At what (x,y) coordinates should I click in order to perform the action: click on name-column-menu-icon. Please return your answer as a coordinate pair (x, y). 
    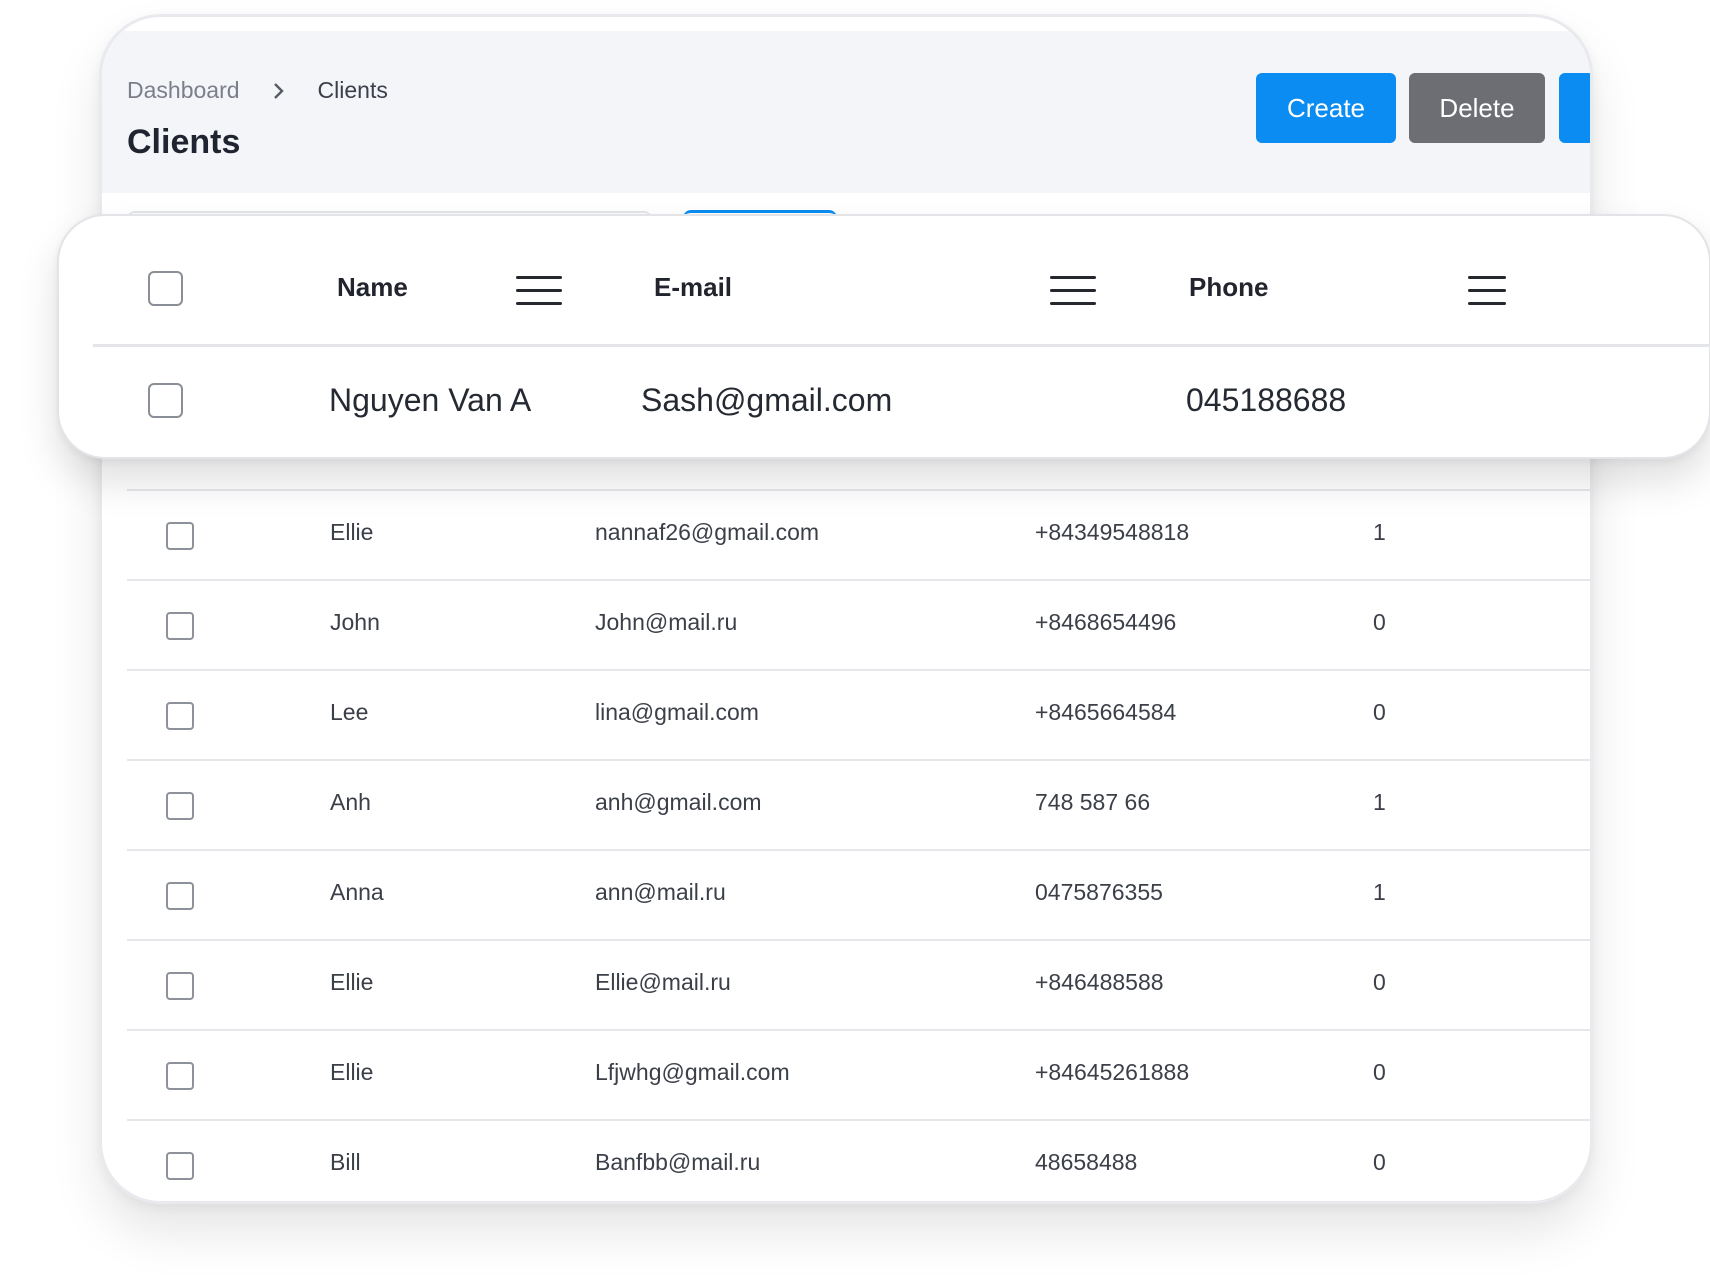
    Looking at the image, I should click on (539, 291).